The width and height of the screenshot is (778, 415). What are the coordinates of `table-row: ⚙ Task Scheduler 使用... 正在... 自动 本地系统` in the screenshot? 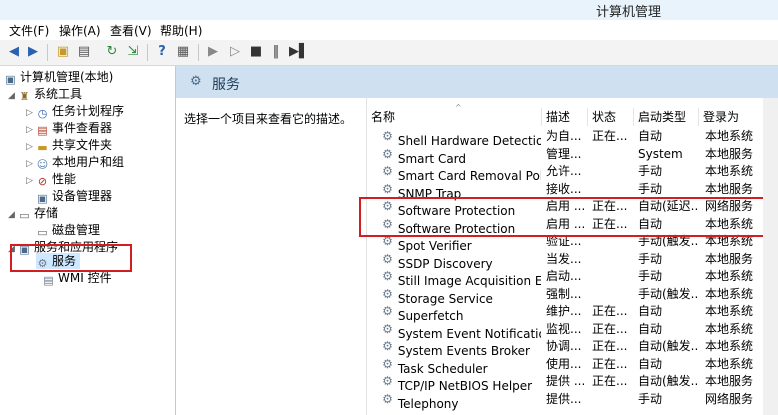 It's located at (572, 366).